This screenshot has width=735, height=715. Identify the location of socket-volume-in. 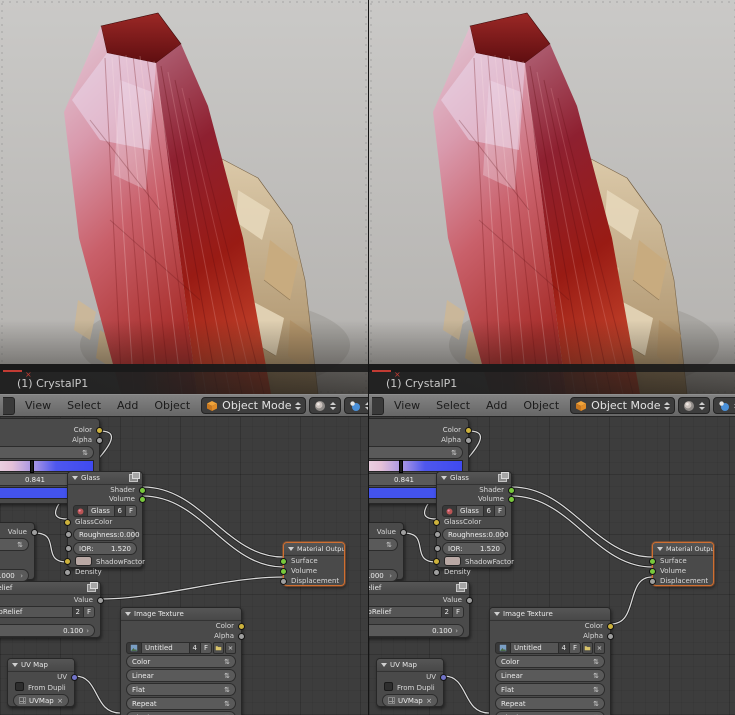
(652, 571).